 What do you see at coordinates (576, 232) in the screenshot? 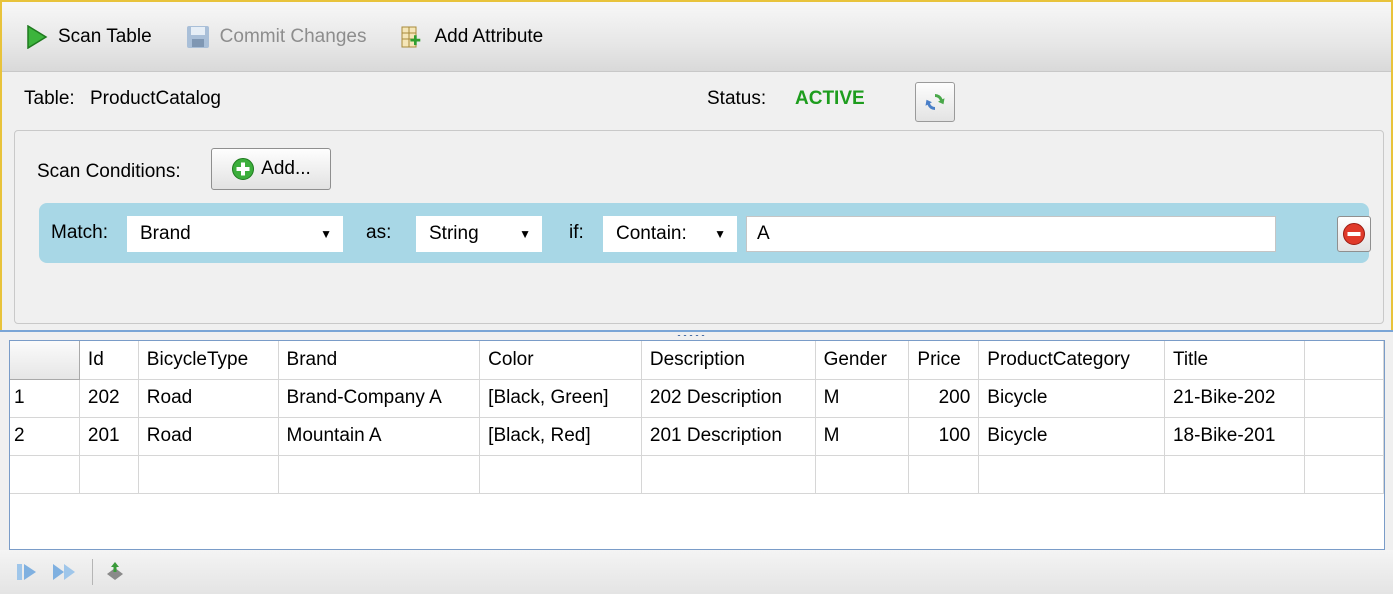
I see `if-label: if:` at bounding box center [576, 232].